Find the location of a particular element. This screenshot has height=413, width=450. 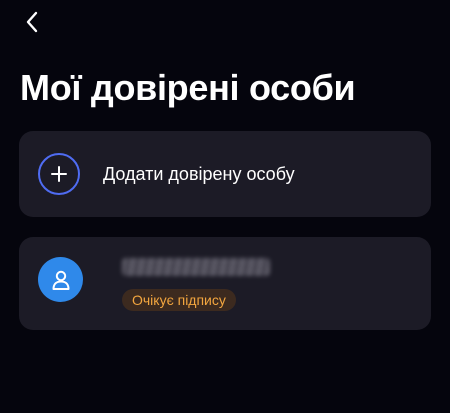

plus-icon is located at coordinates (59, 174).